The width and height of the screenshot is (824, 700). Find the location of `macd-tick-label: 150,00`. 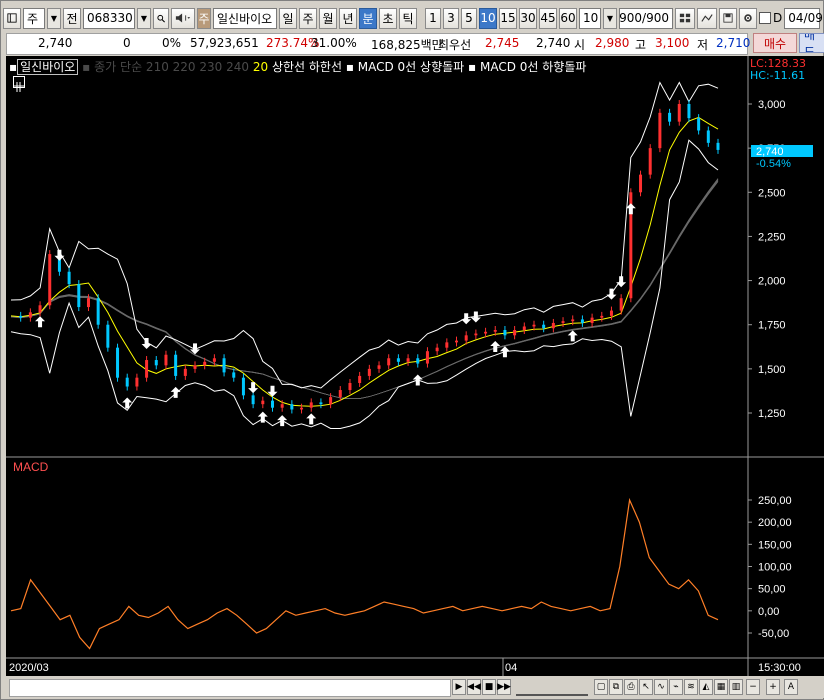

macd-tick-label: 150,00 is located at coordinates (775, 545).